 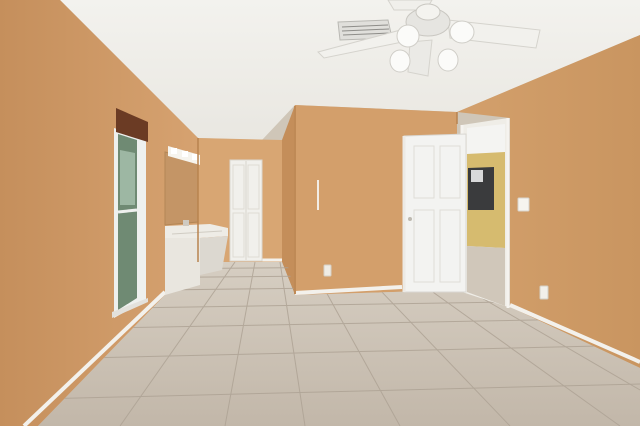 What do you see at coordinates (544, 292) in the screenshot?
I see `wall-outlet` at bounding box center [544, 292].